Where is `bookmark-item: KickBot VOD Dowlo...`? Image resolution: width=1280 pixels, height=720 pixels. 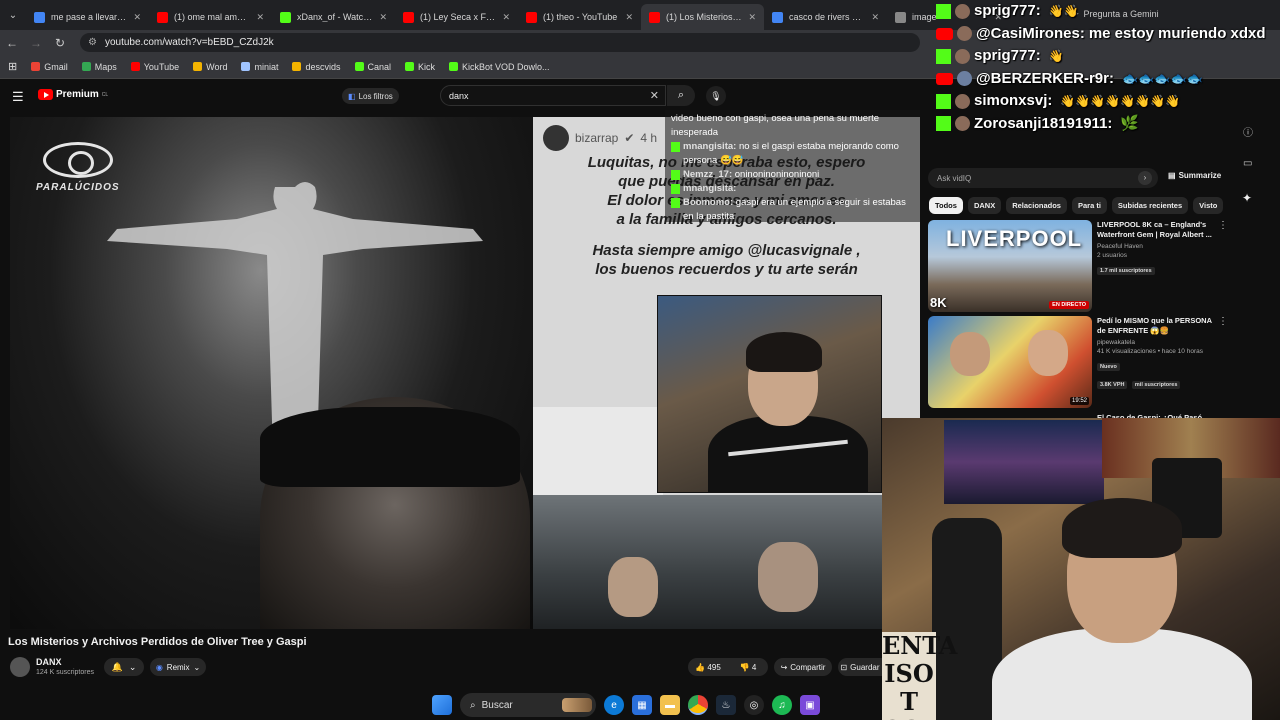
bookmark-item: KickBot VOD Dowlo... is located at coordinates (499, 67).